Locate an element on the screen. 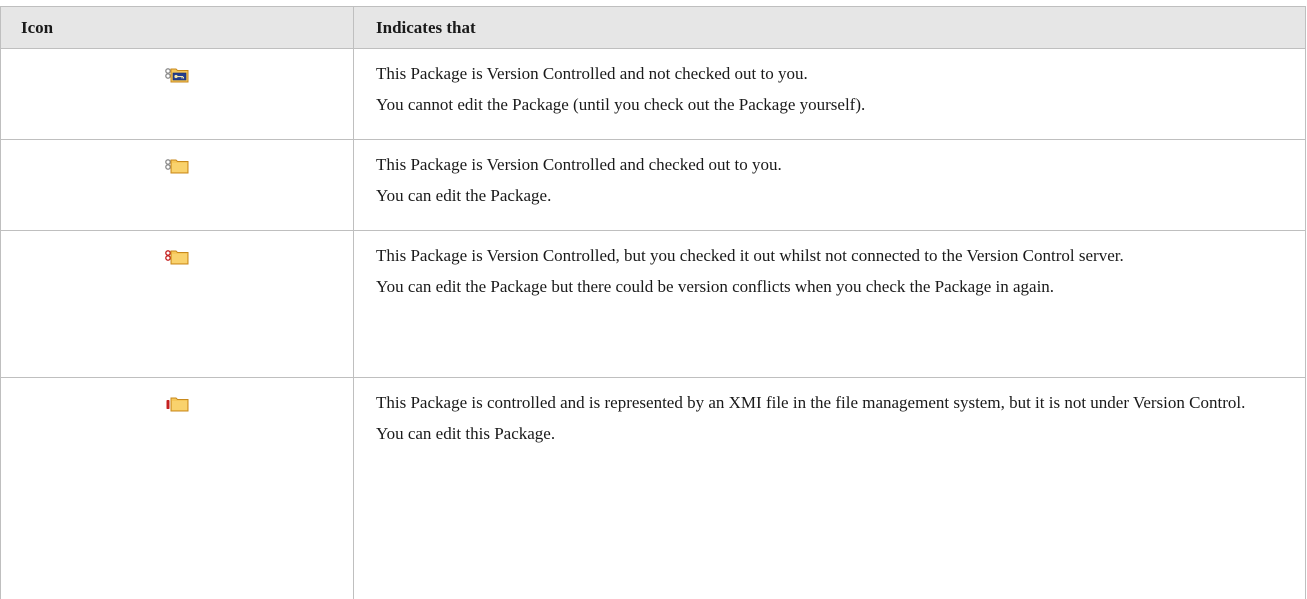 This screenshot has height=599, width=1307. description-line: You can edit the Package. is located at coordinates (464, 195).